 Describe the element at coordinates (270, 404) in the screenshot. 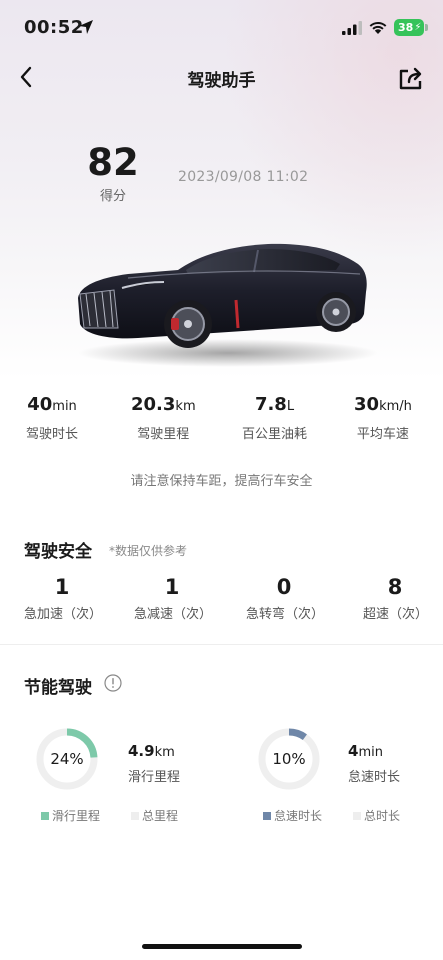

I see `stat-value: 7.8` at that location.